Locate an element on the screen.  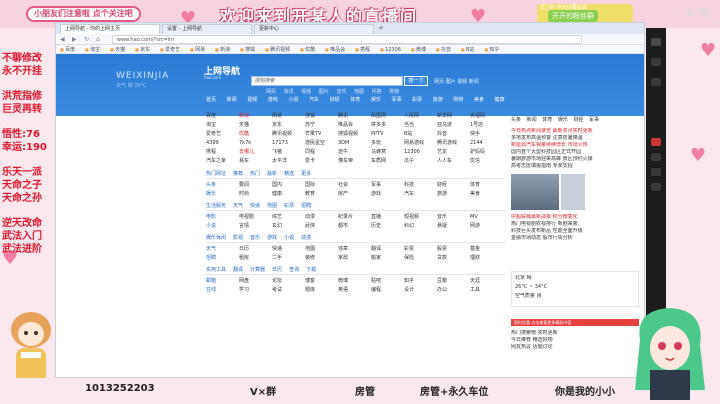
channel-link: 小说 is located at coordinates (293, 100).